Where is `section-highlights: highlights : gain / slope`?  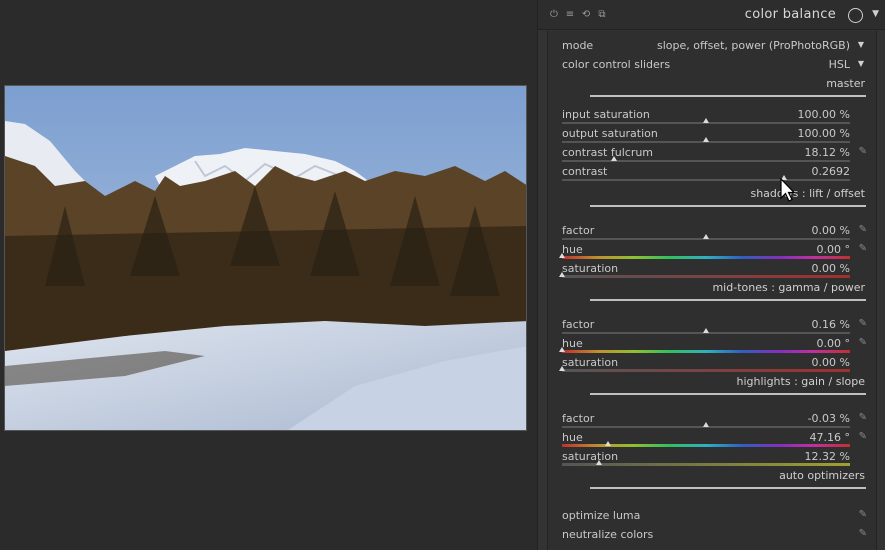 section-highlights: highlights : gain / slope is located at coordinates (728, 385).